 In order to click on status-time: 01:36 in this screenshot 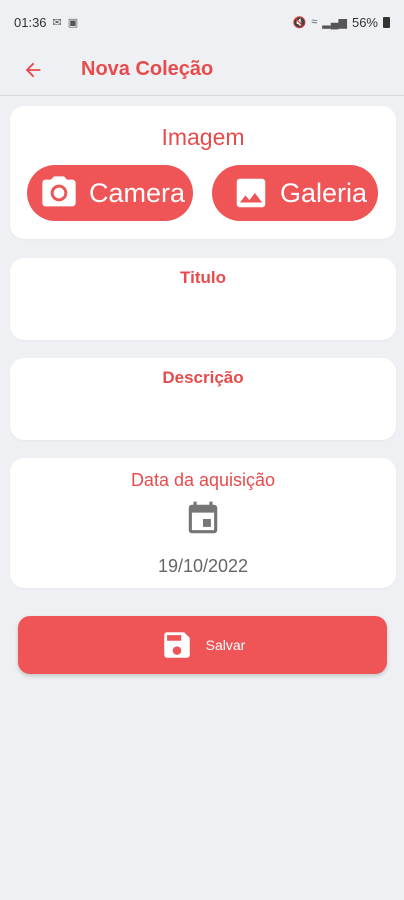, I will do `click(30, 22)`.